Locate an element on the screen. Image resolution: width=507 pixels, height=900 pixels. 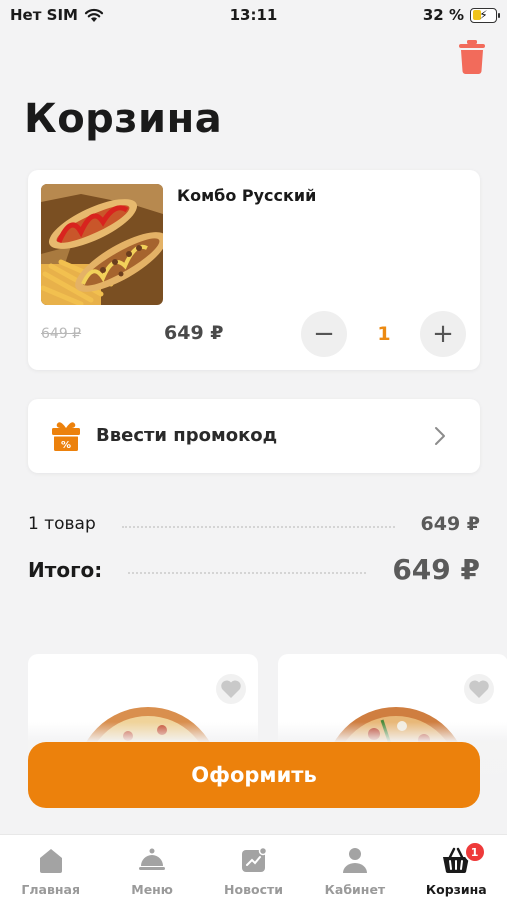
old-price: 649 ₽ is located at coordinates (61, 334).